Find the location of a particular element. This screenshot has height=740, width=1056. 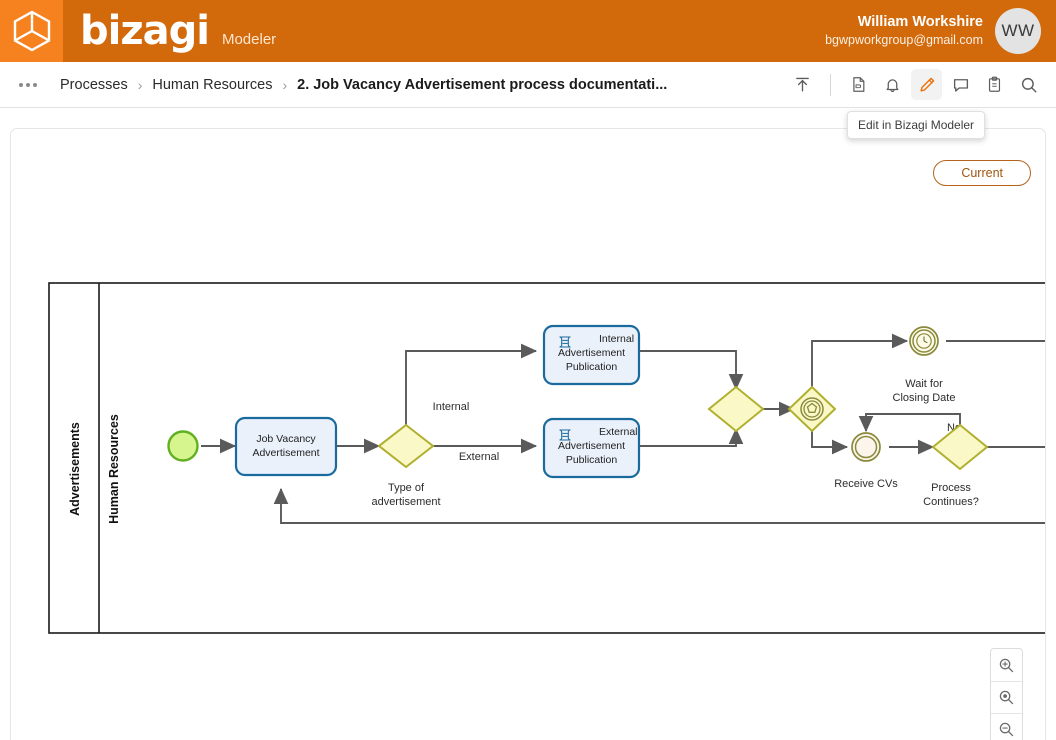

brand-block: bizagi Modeler is located at coordinates (178, 31).